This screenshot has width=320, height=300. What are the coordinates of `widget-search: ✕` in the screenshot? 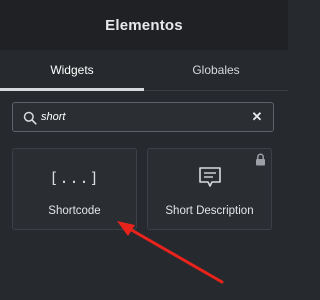 It's located at (143, 117).